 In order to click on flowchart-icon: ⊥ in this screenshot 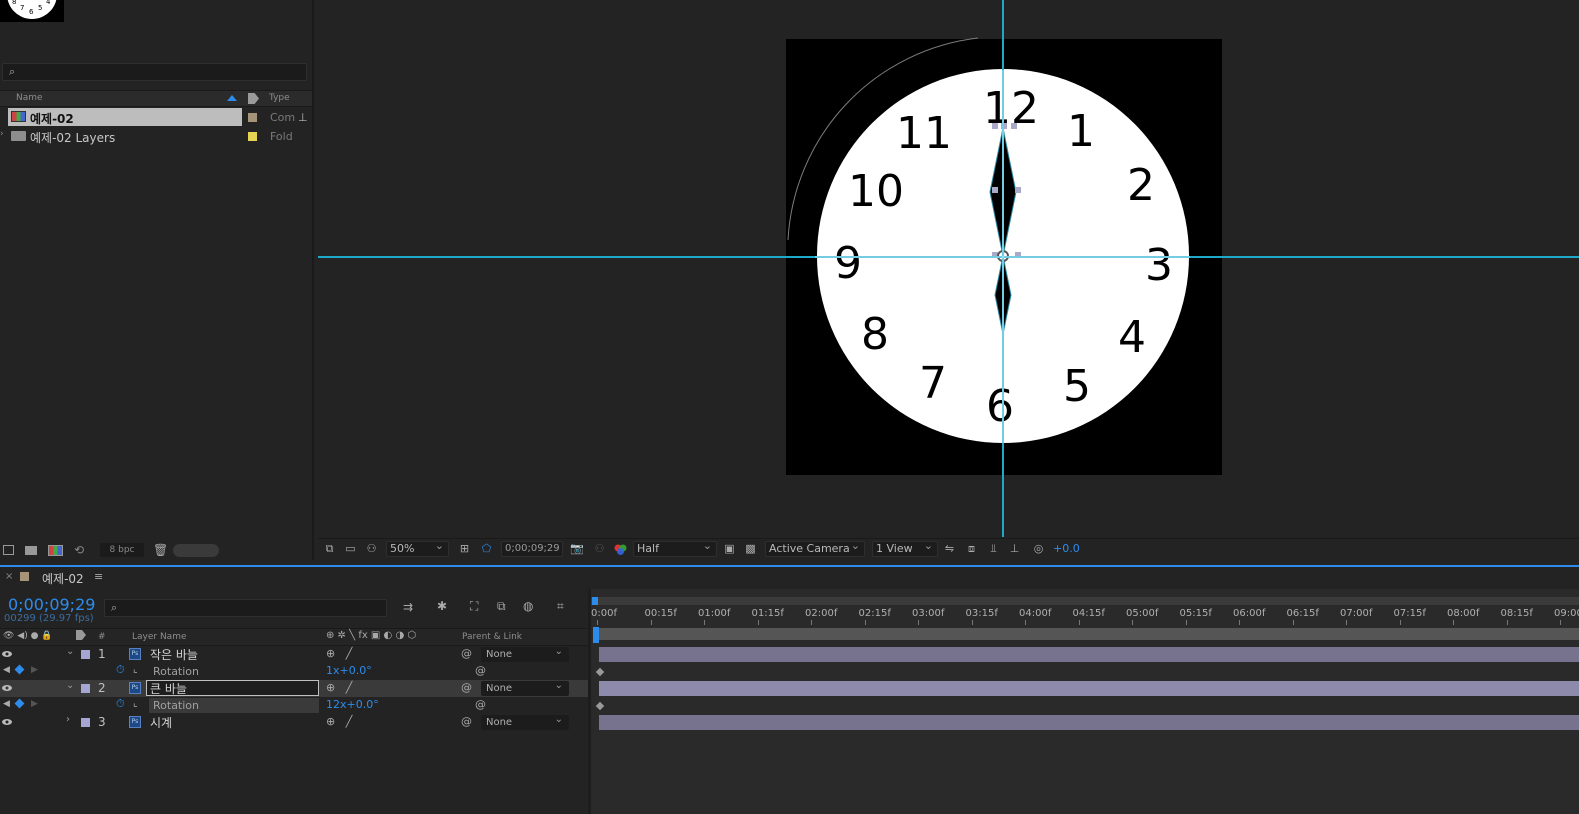, I will do `click(1014, 549)`.